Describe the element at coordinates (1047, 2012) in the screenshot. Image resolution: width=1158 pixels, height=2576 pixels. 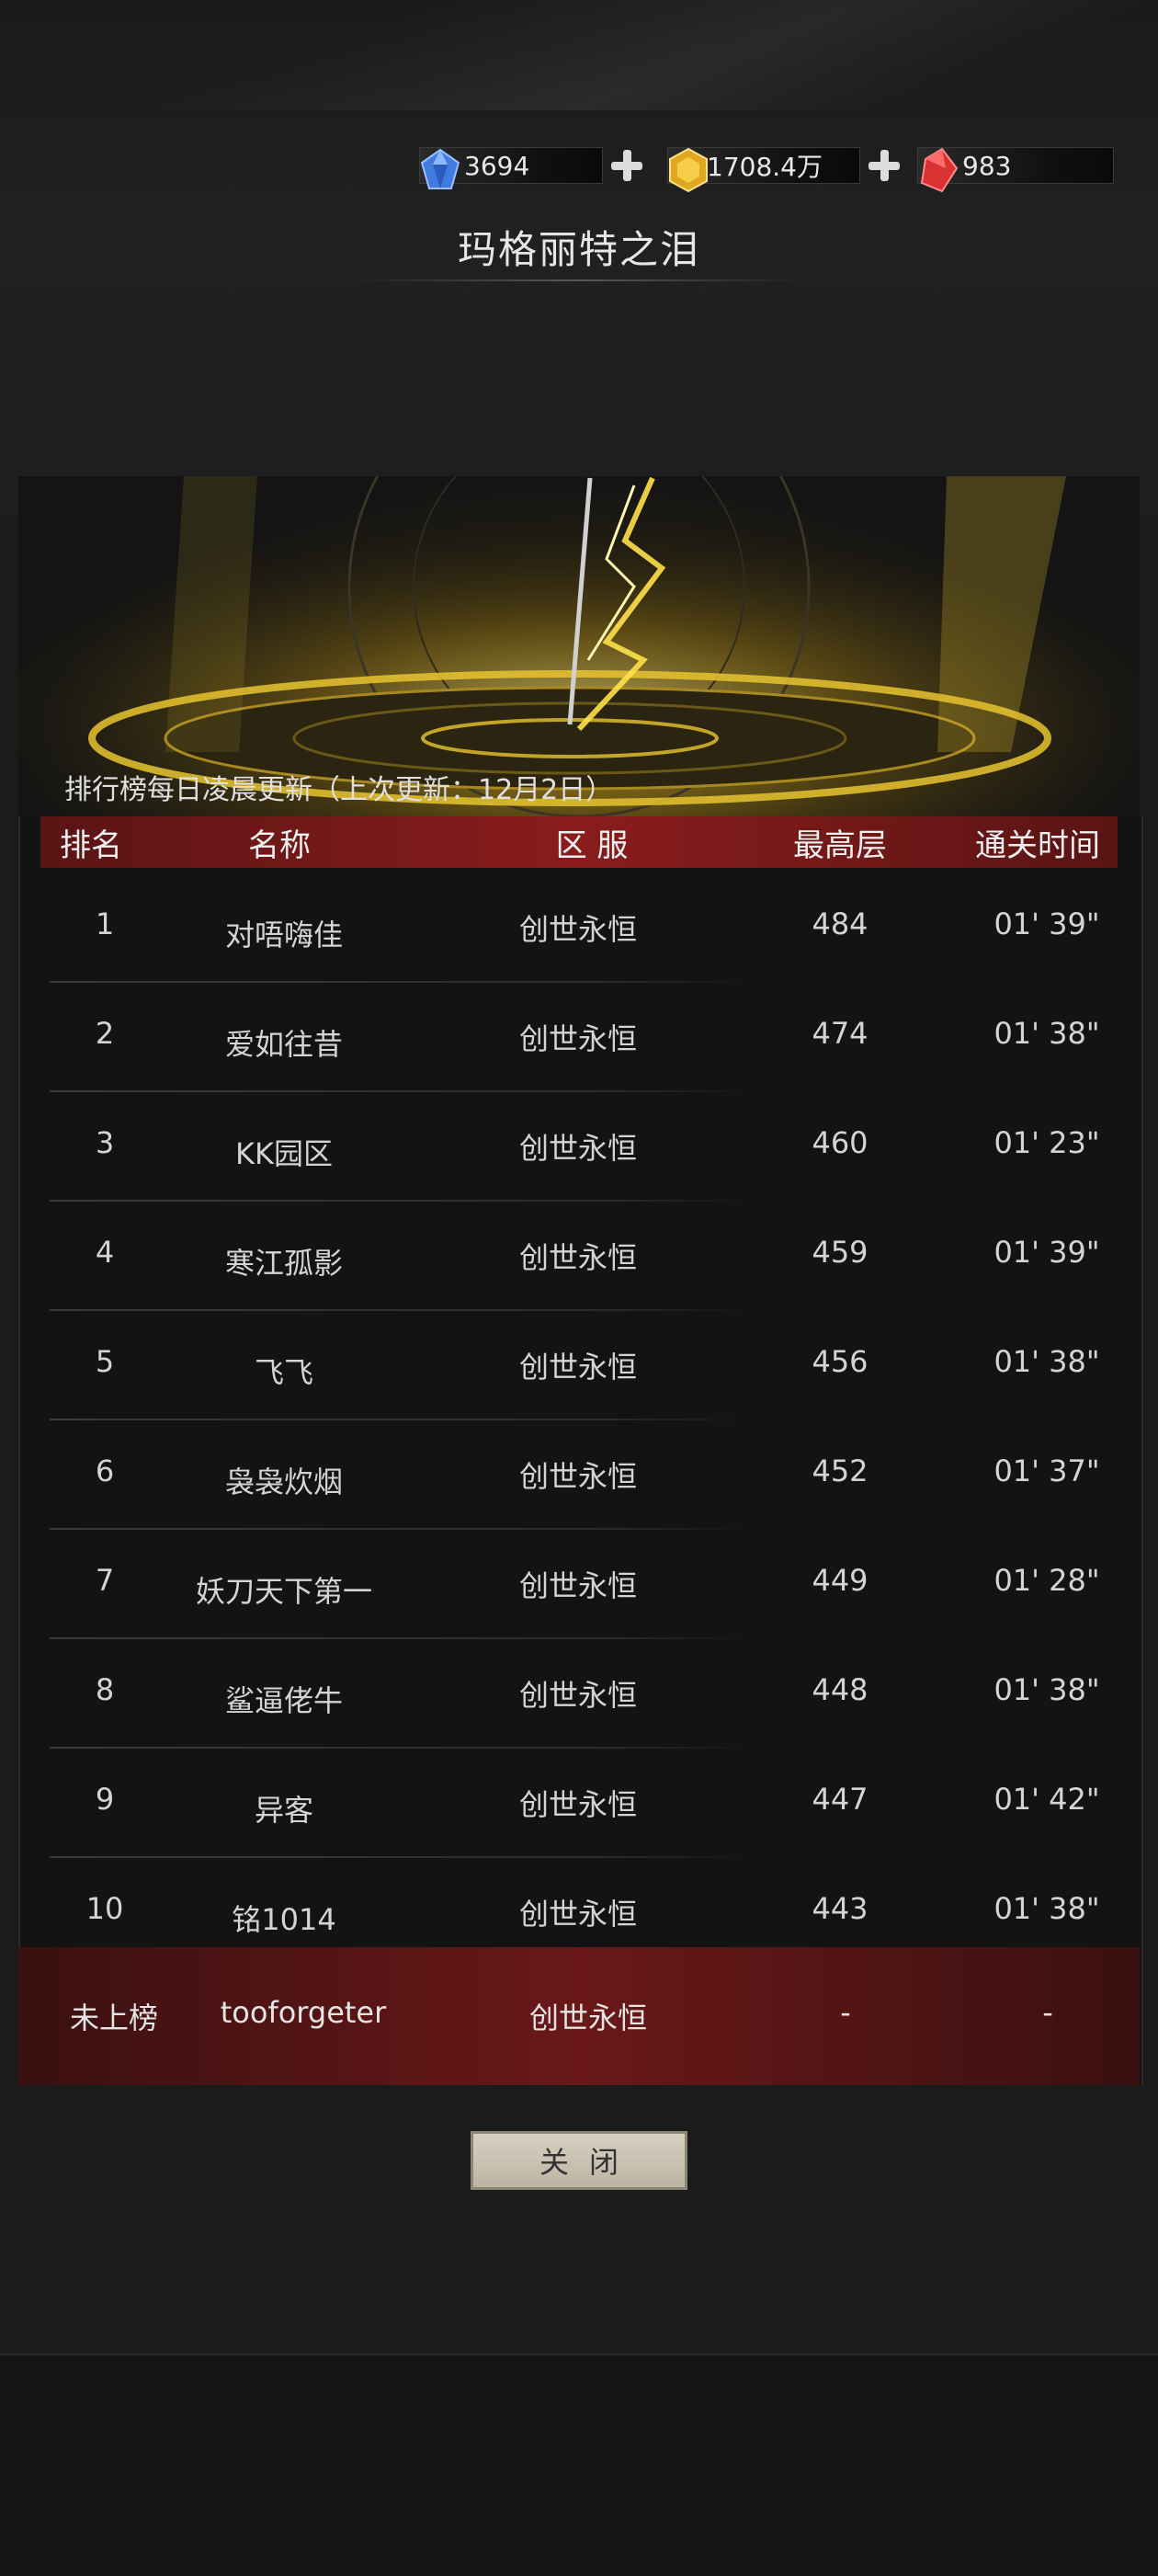
I see `my-clear-time: -` at that location.